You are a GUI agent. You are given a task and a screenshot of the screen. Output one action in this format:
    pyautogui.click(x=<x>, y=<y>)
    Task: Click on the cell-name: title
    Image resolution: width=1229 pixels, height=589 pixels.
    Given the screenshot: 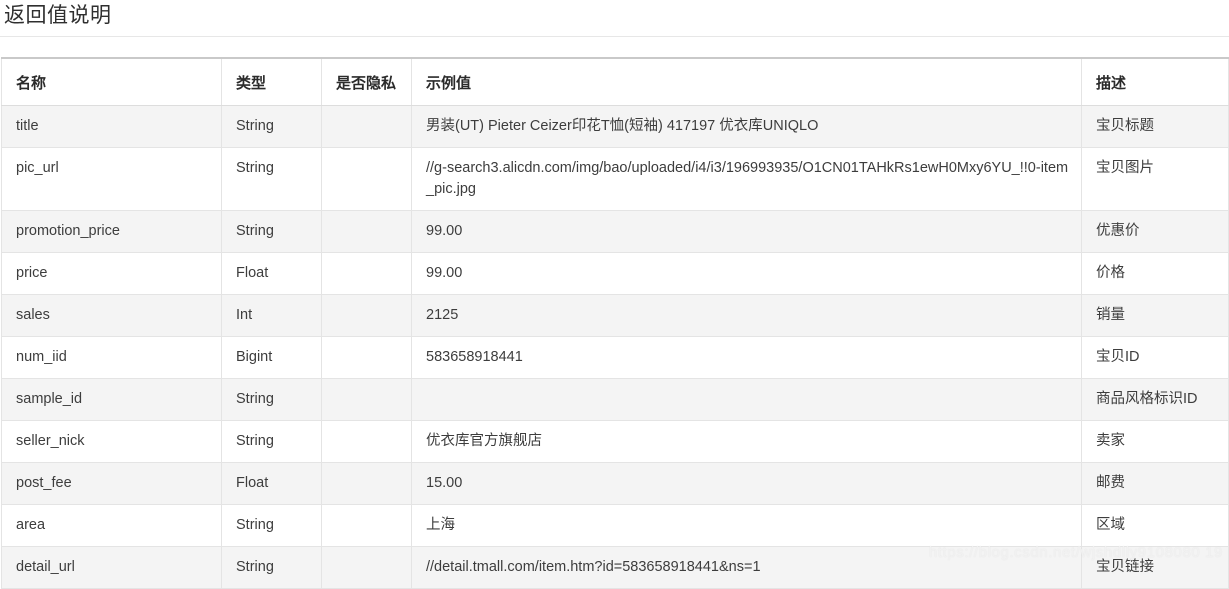 What is the action you would take?
    pyautogui.click(x=111, y=126)
    